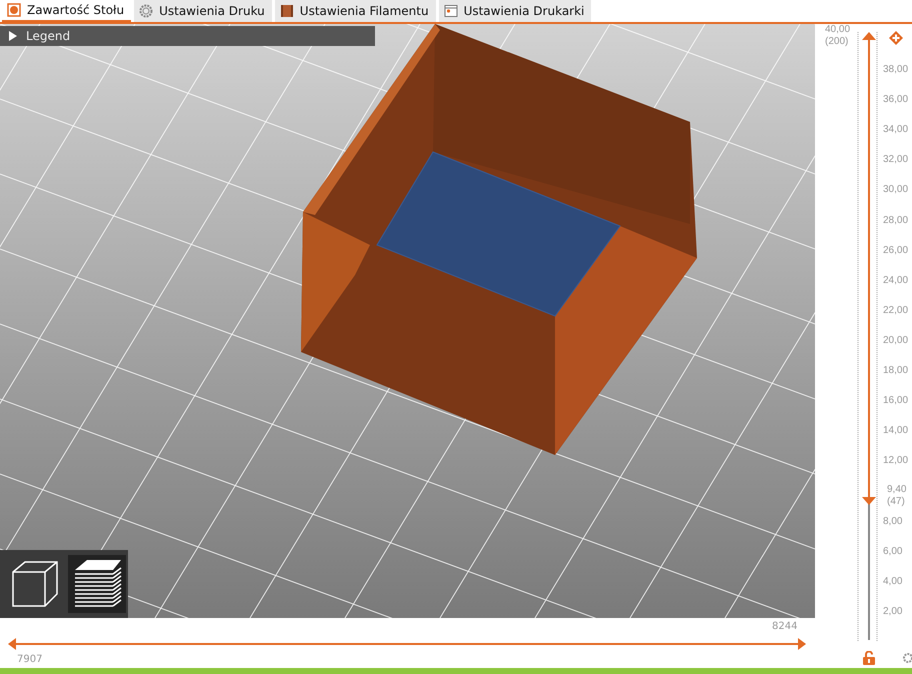  I want to click on layer-height-label: 30,00, so click(895, 190).